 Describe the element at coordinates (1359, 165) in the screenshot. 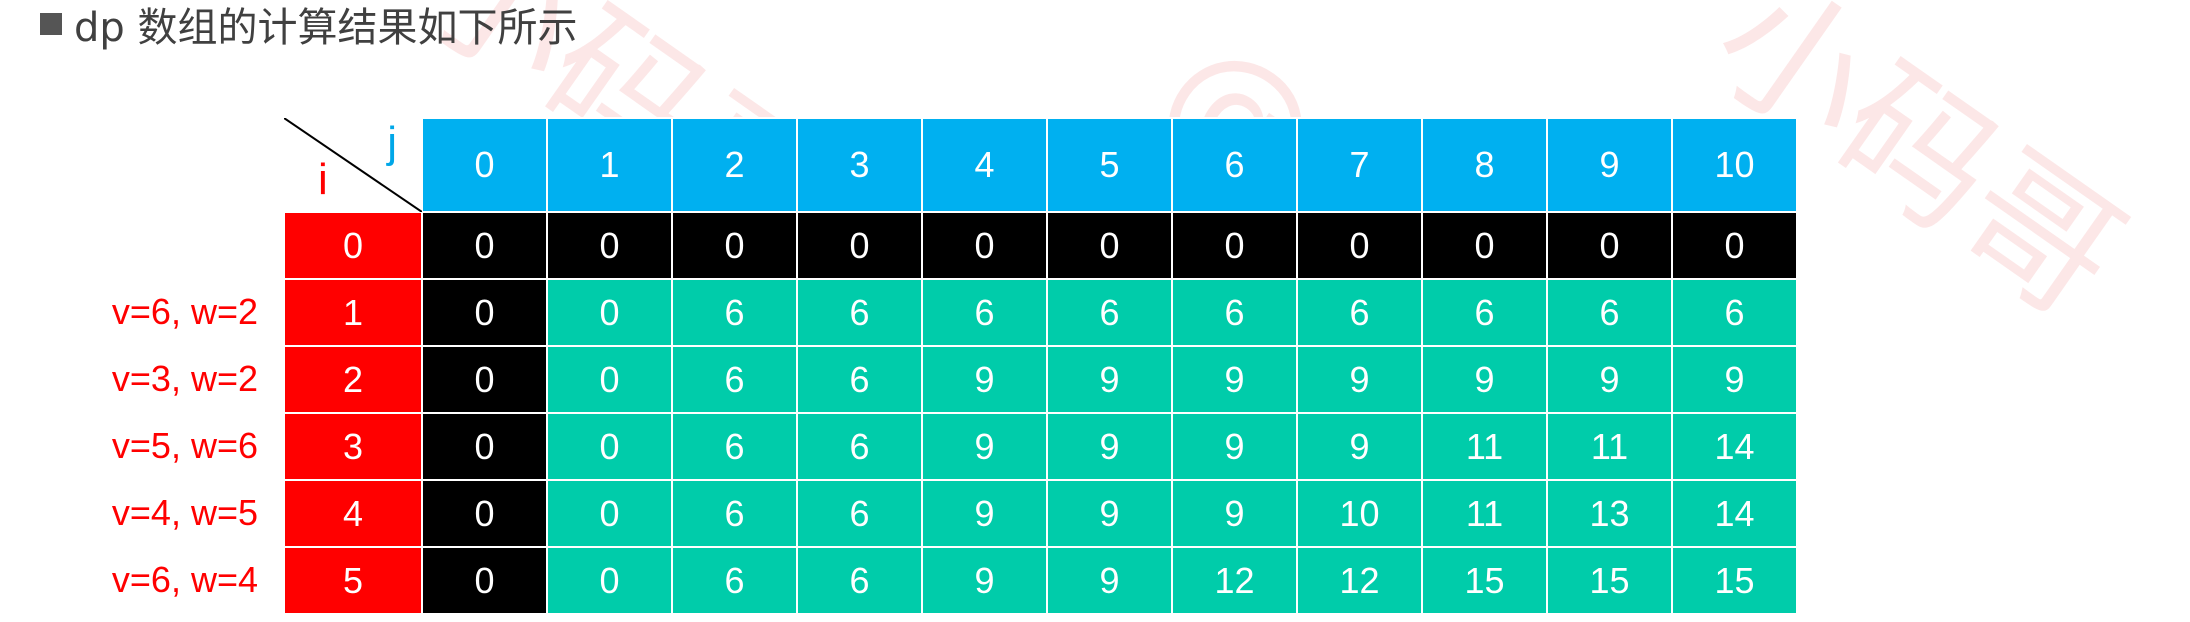

I see `col-header-7: 7` at that location.